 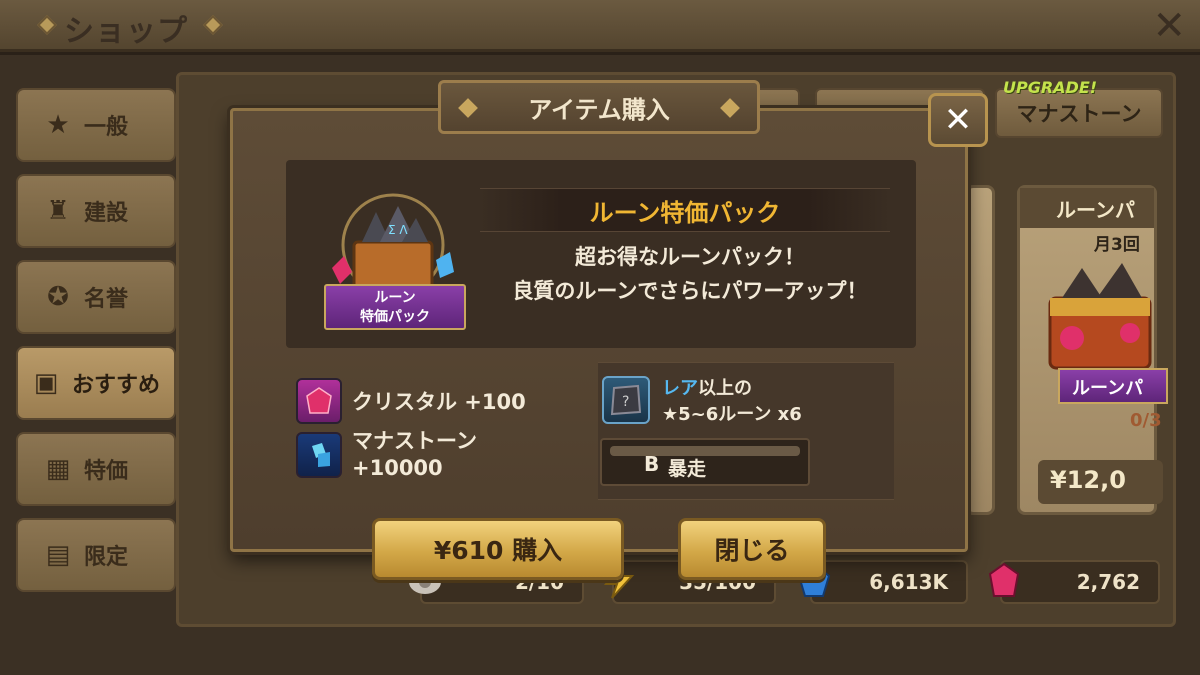 What do you see at coordinates (680, 388) in the screenshot?
I see `rune-rarity: レア` at bounding box center [680, 388].